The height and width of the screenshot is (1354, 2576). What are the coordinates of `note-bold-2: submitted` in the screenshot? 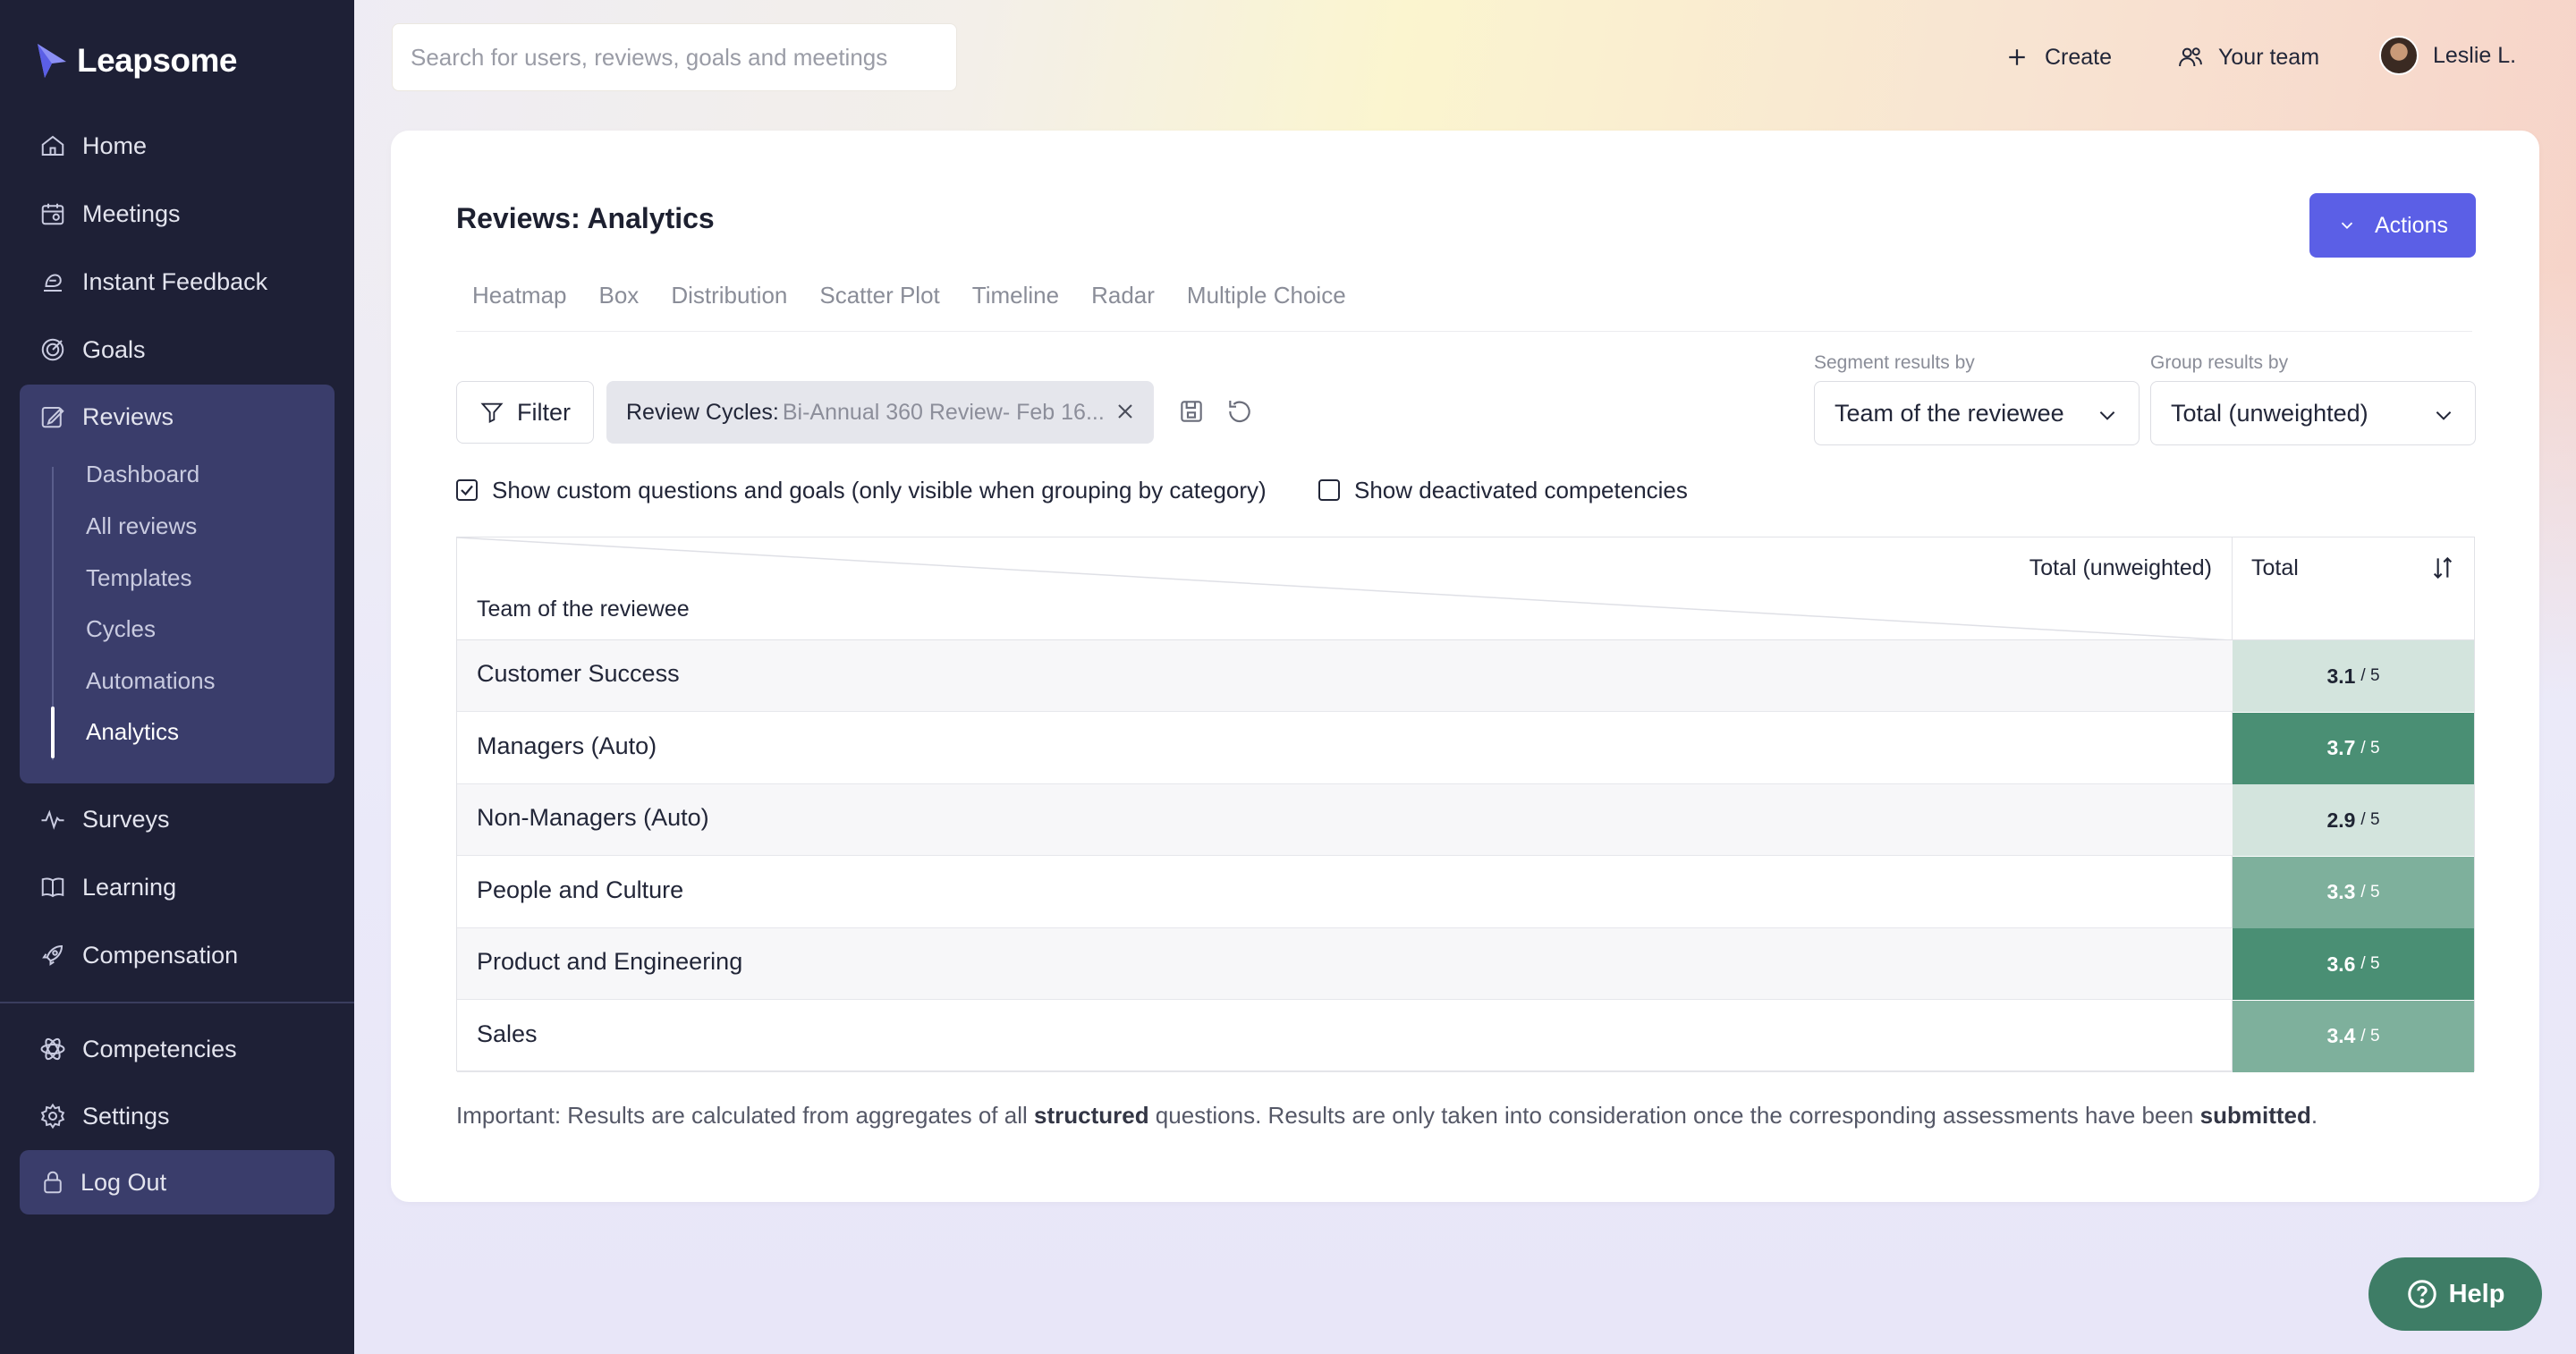 It's located at (2255, 1115).